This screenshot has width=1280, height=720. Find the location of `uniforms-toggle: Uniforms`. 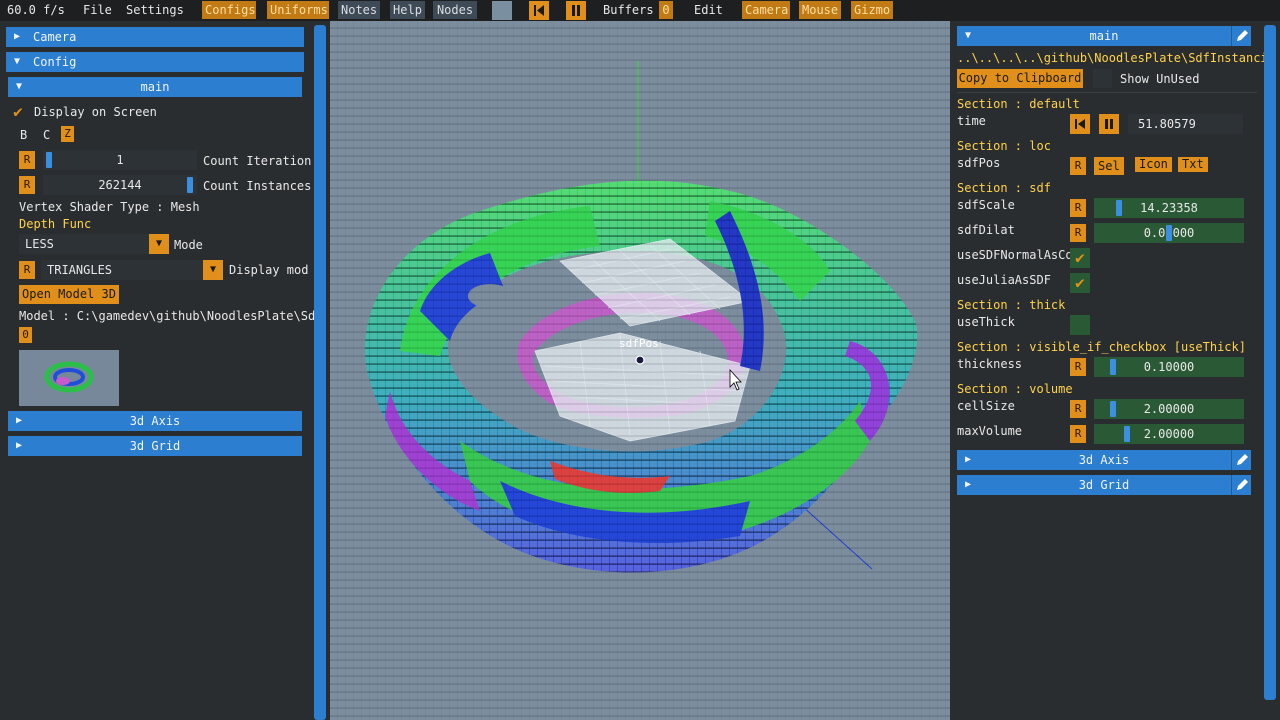

uniforms-toggle: Uniforms is located at coordinates (298, 10).